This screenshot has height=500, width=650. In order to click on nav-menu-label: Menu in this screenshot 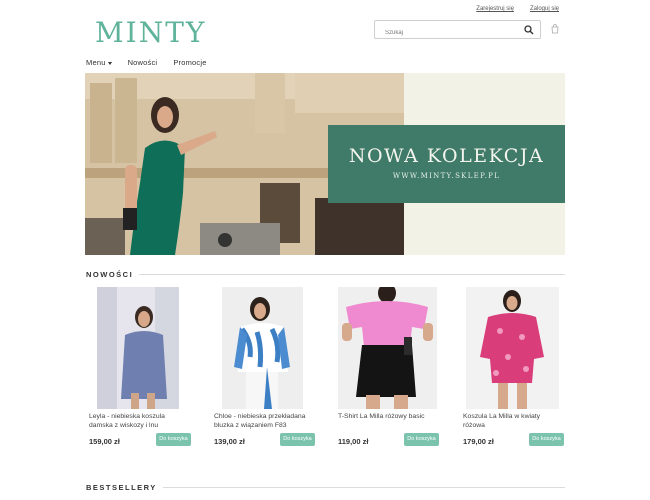, I will do `click(96, 62)`.